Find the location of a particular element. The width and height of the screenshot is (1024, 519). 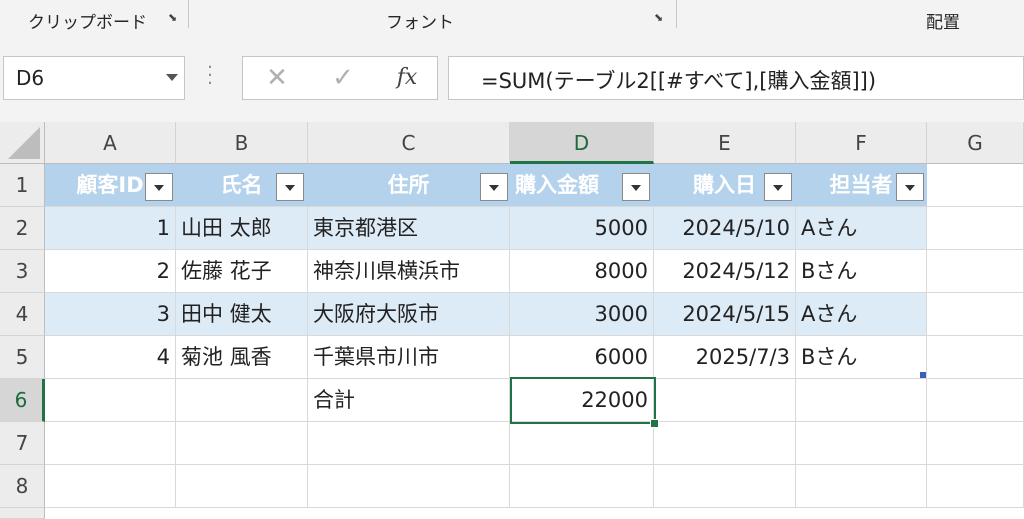

ribbon-group-clipboard-label: クリップボード is located at coordinates (87, 23).